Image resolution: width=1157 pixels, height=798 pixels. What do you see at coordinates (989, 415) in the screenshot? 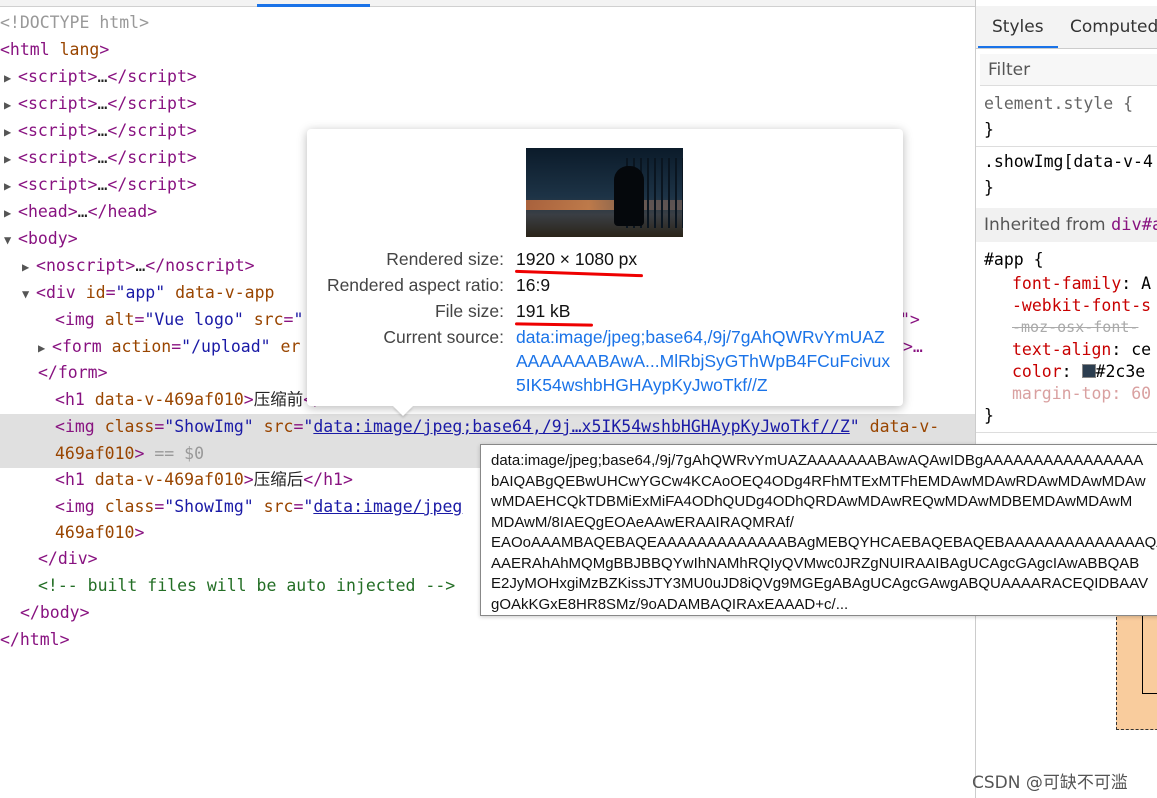
I see `app-close: }` at bounding box center [989, 415].